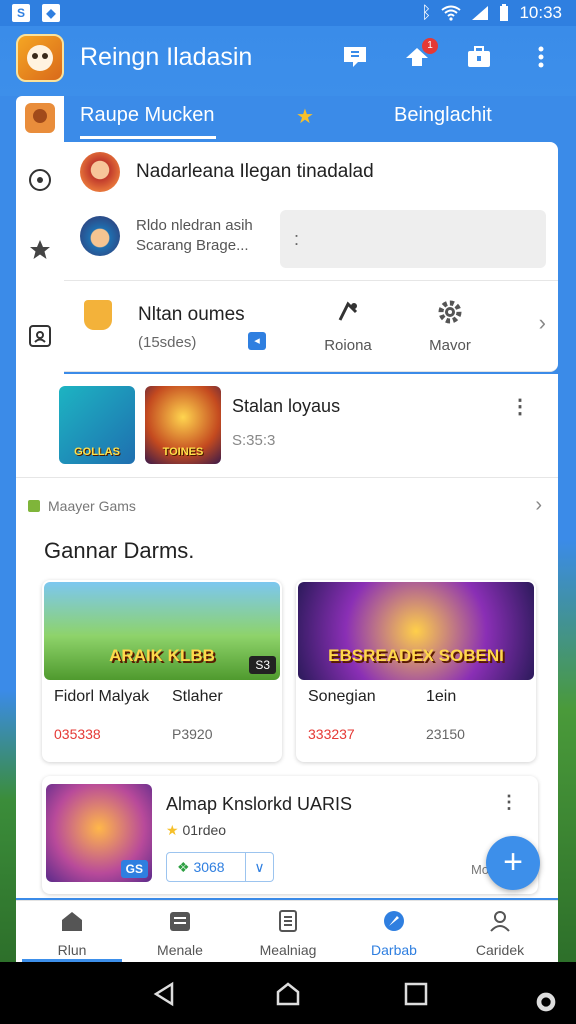 The height and width of the screenshot is (1024, 576). What do you see at coordinates (40, 250) in the screenshot?
I see `star-rail-icon` at bounding box center [40, 250].